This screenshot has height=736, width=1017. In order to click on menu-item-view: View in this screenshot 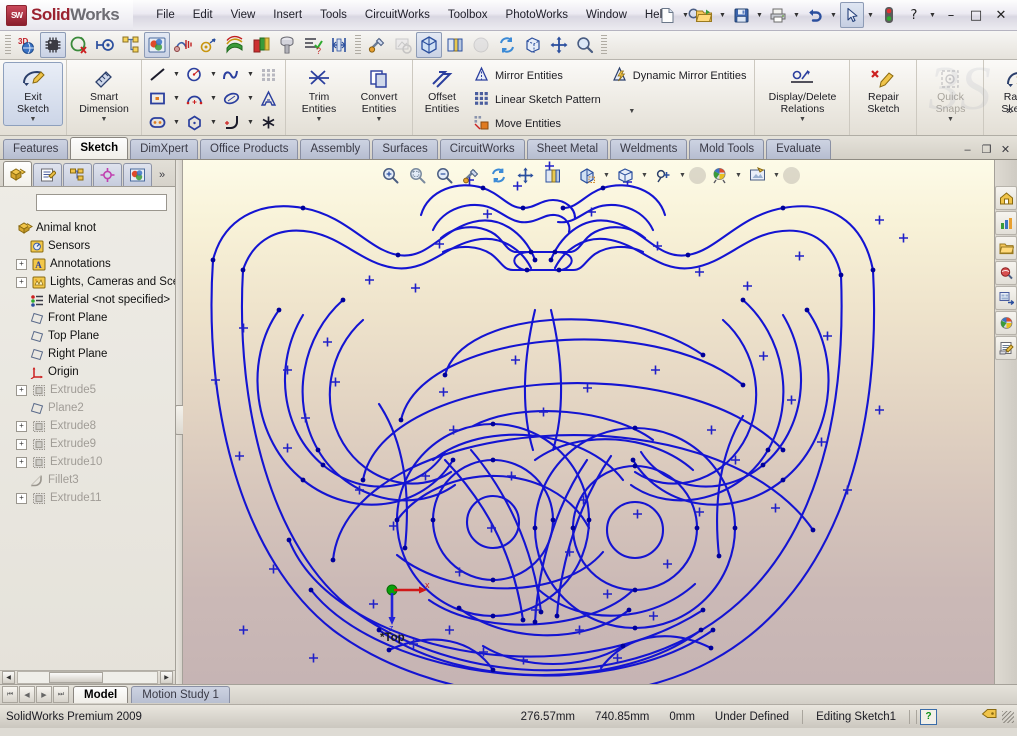, I will do `click(243, 15)`.